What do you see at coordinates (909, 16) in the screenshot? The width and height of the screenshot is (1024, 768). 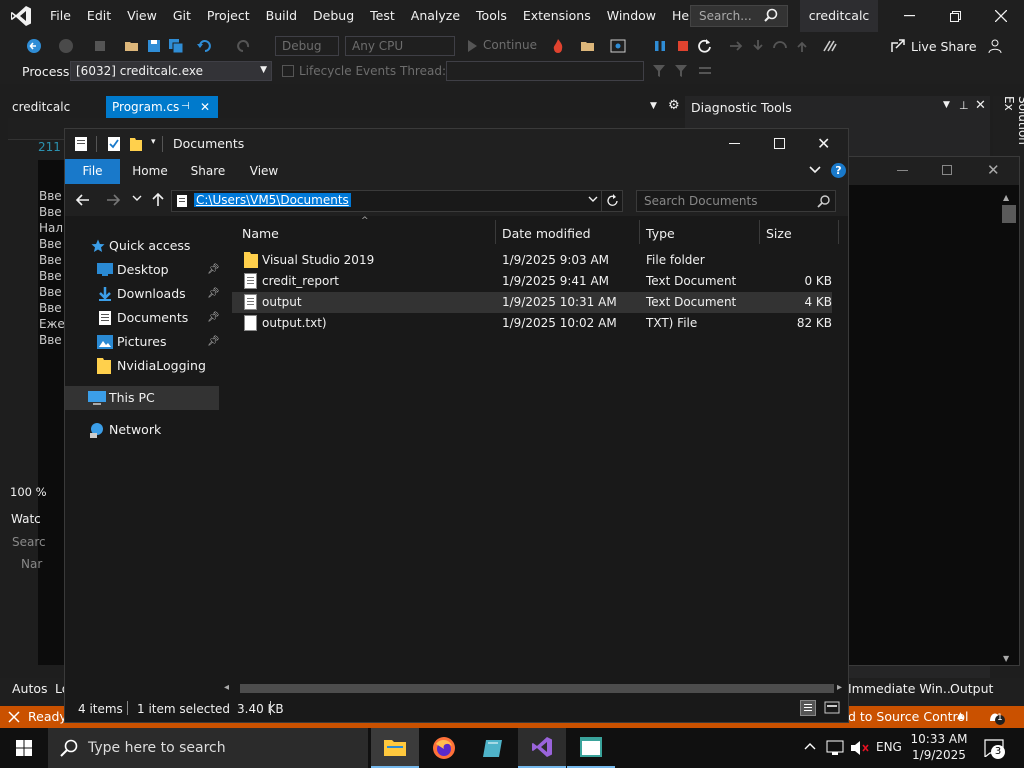 I see `vs-minimize-button` at bounding box center [909, 16].